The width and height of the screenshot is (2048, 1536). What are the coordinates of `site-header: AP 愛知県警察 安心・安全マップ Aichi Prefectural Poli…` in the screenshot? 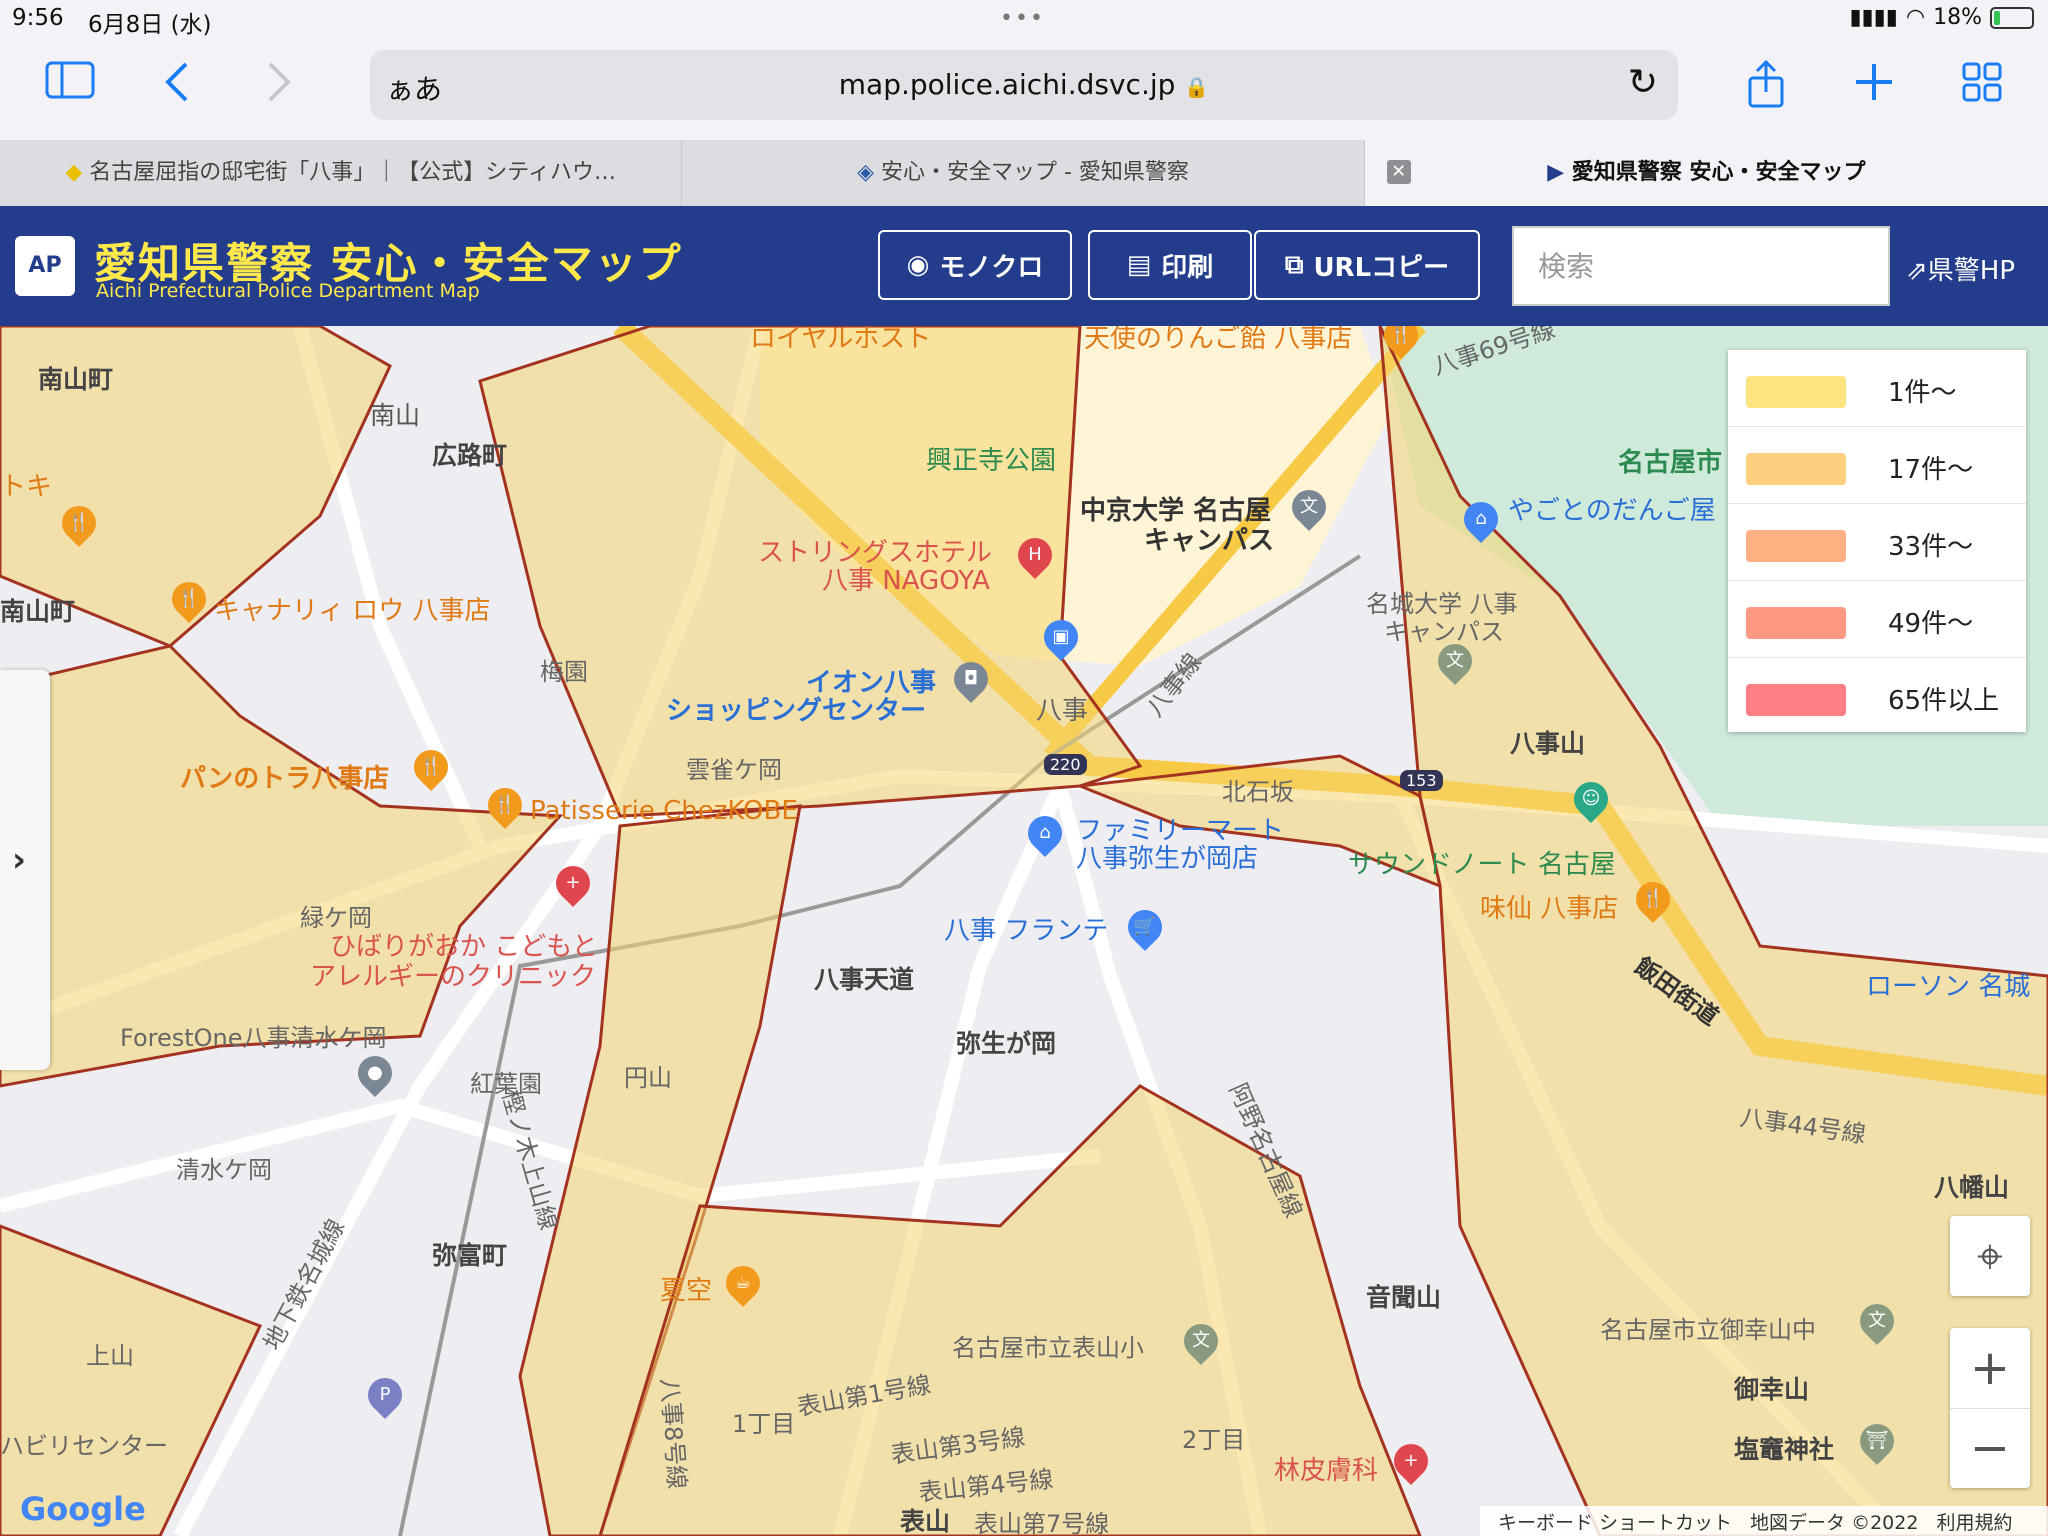 It's located at (1024, 266).